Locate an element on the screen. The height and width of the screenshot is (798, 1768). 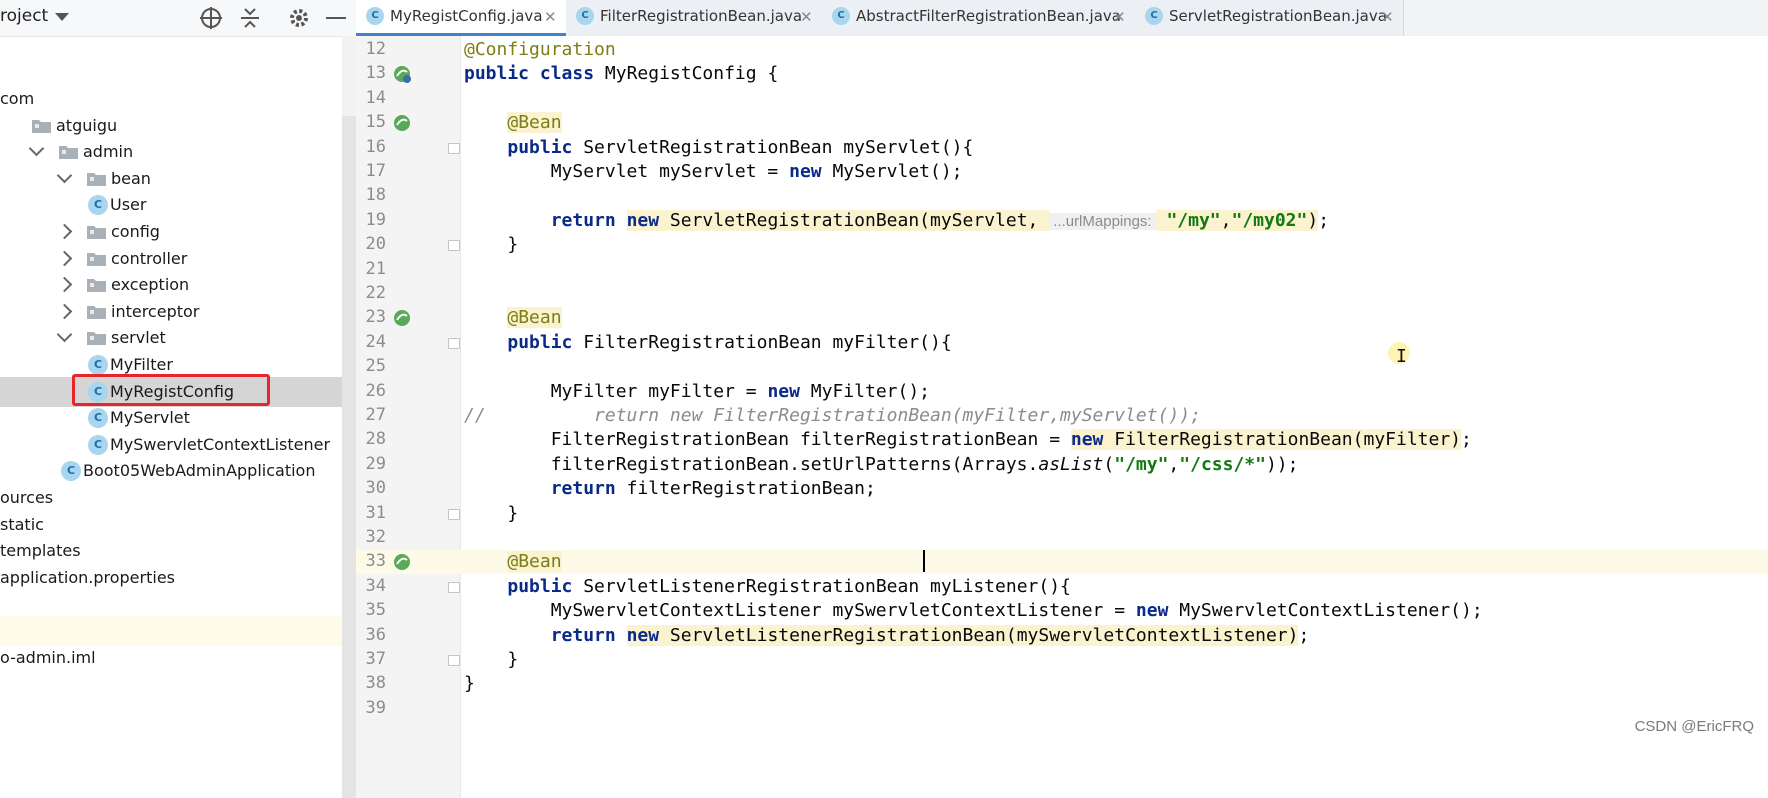
tree-scrollbar is located at coordinates (349, 417).